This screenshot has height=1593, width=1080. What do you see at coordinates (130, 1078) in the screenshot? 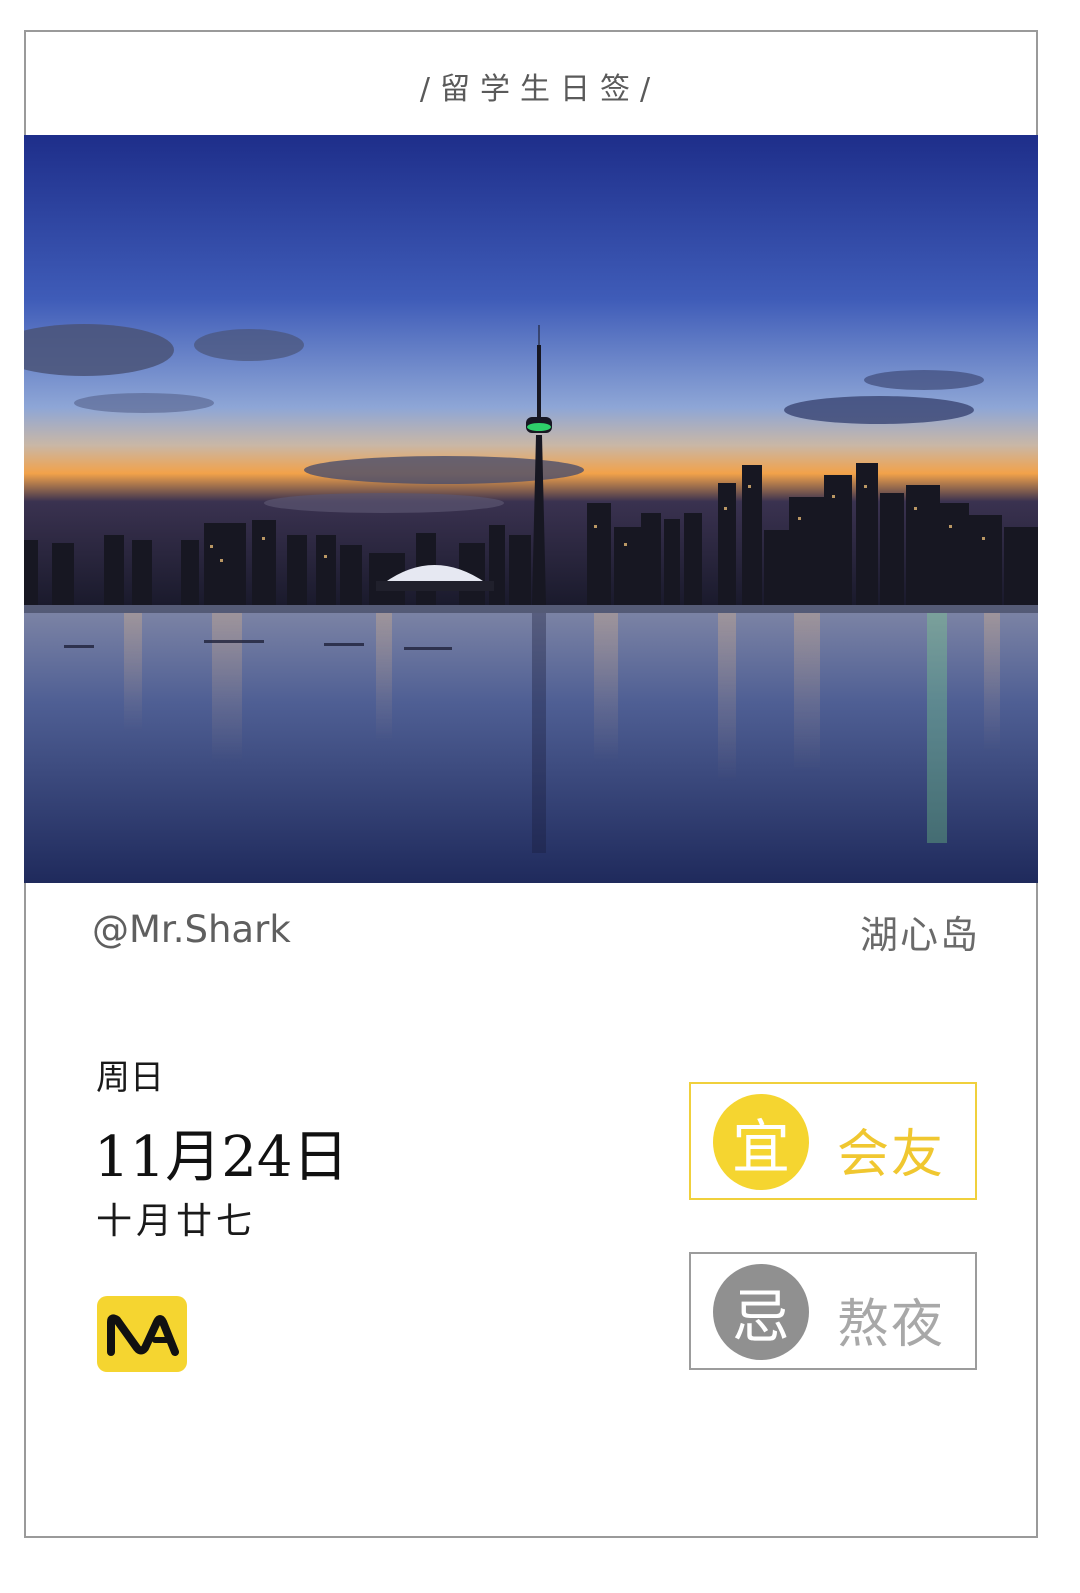
I see `weekday-label: 周日` at bounding box center [130, 1078].